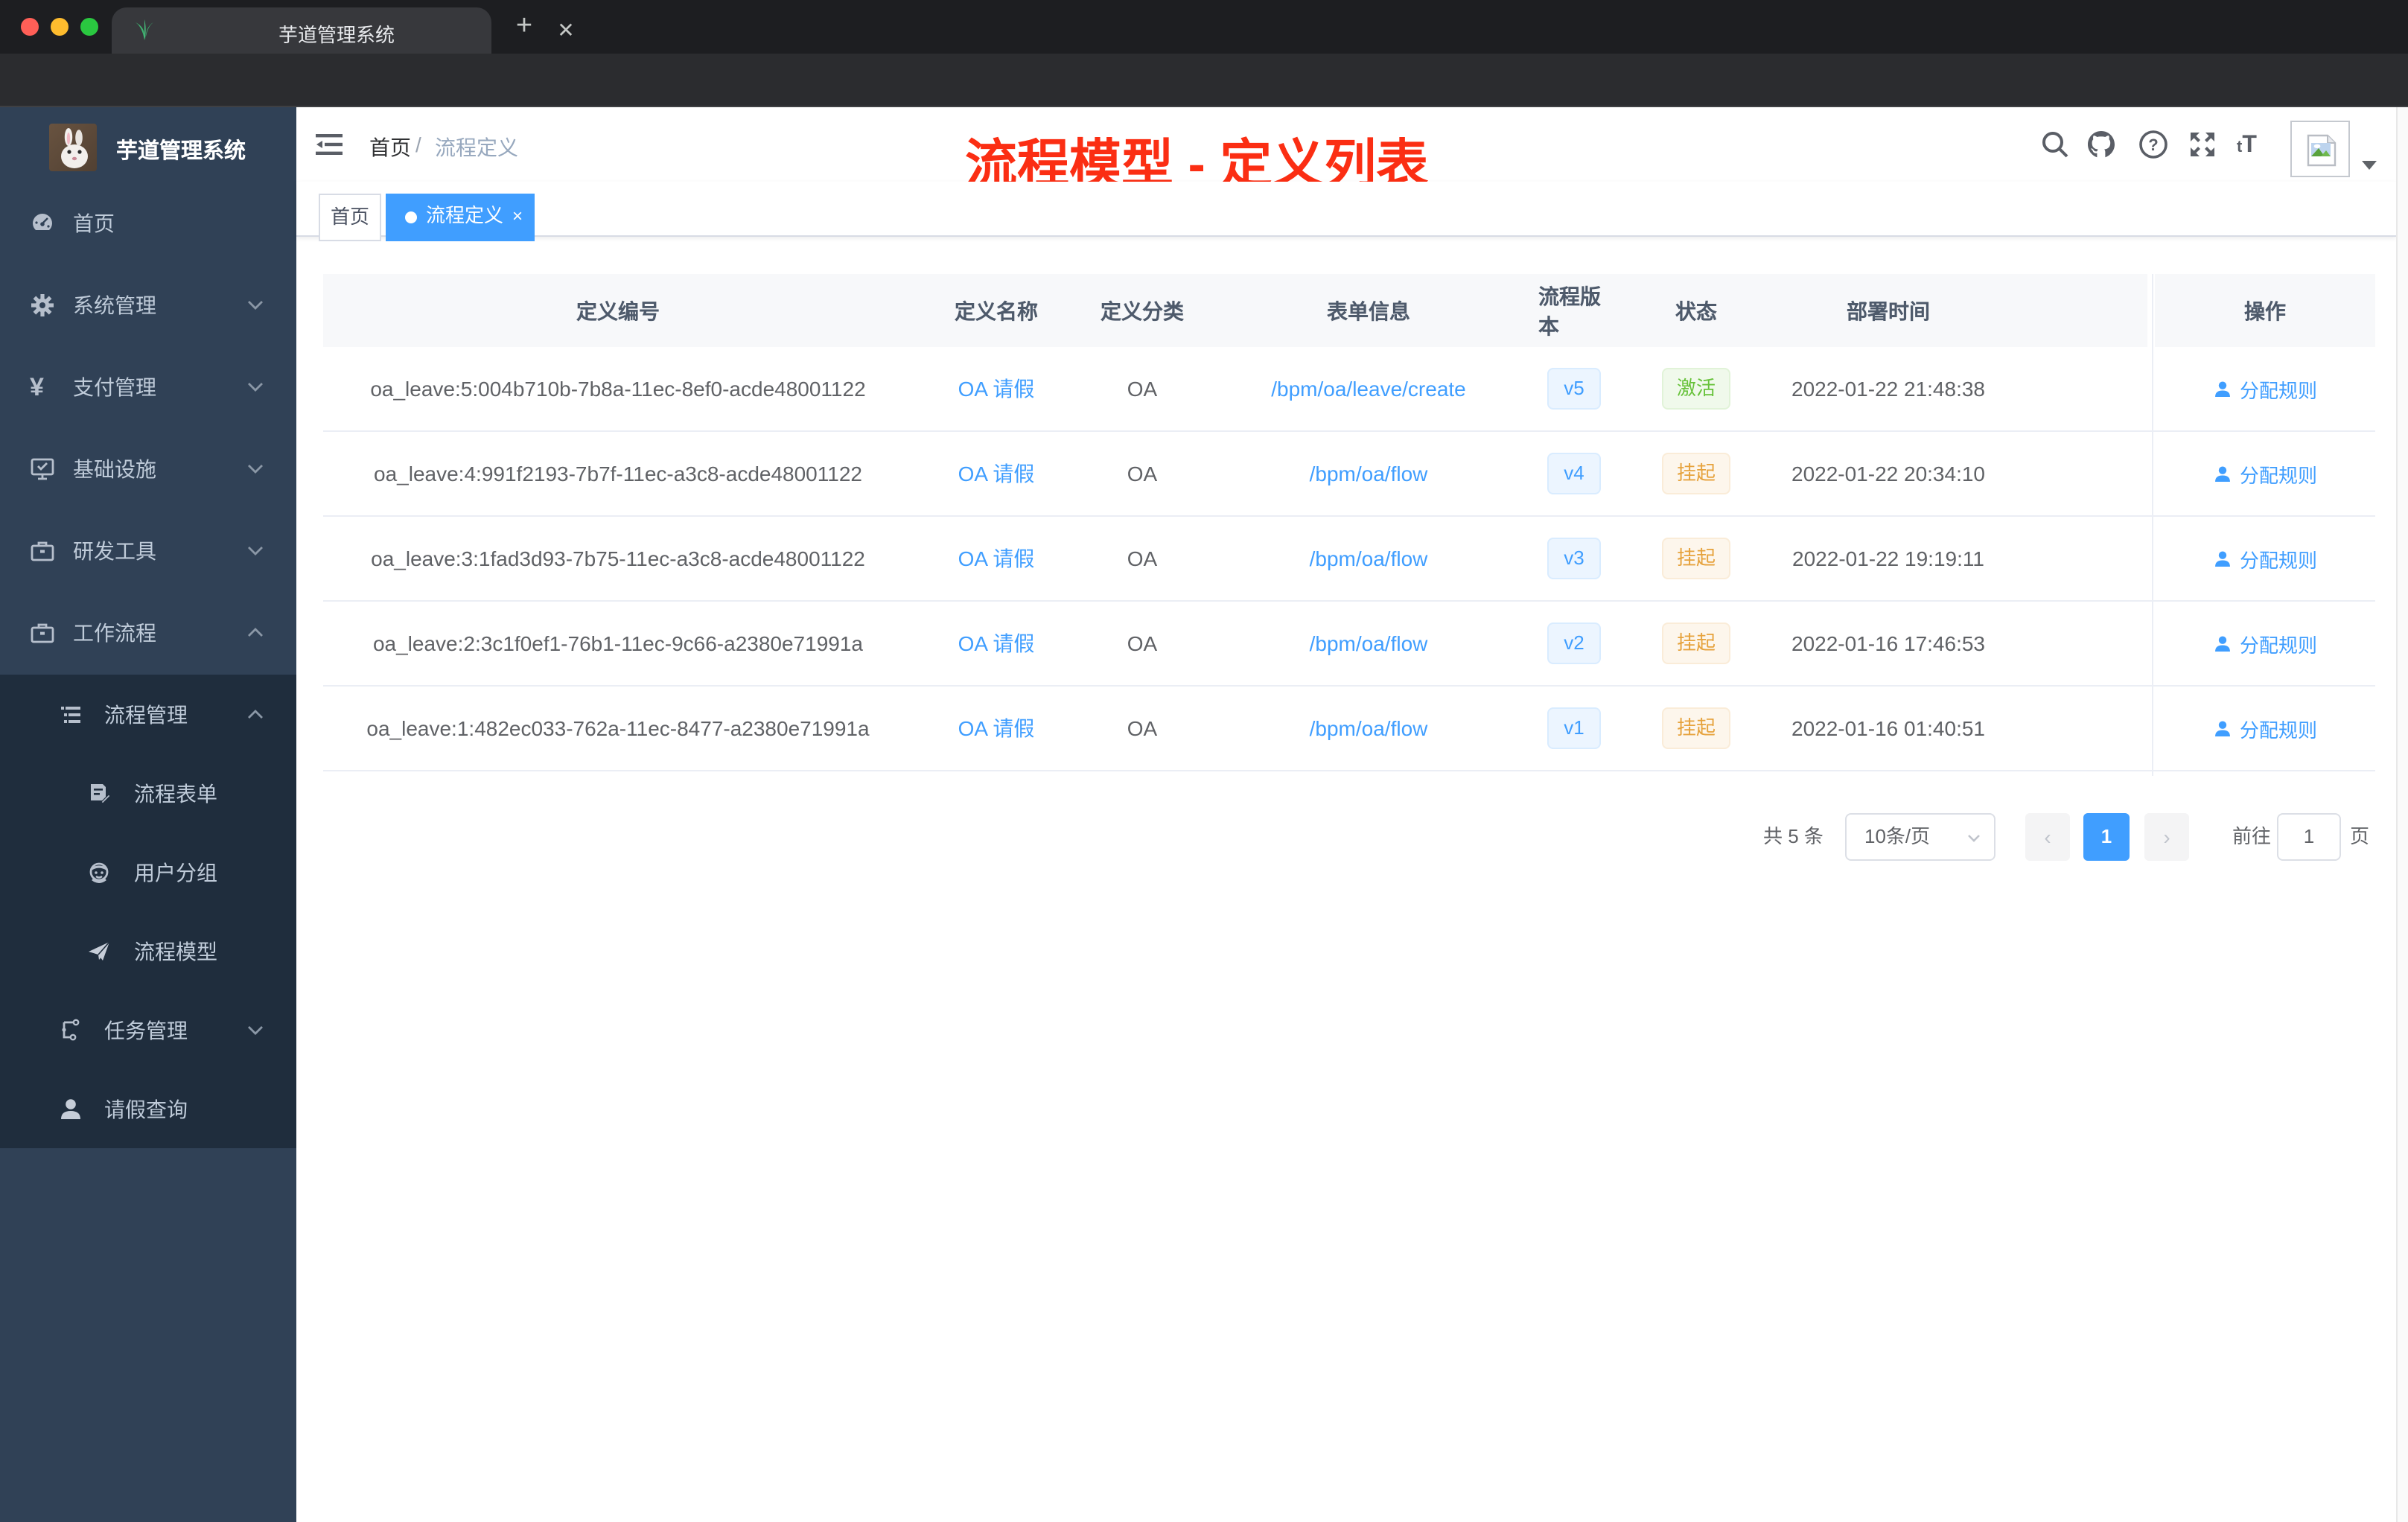  Describe the element at coordinates (30, 27) in the screenshot. I see `traffic-light-close` at that location.